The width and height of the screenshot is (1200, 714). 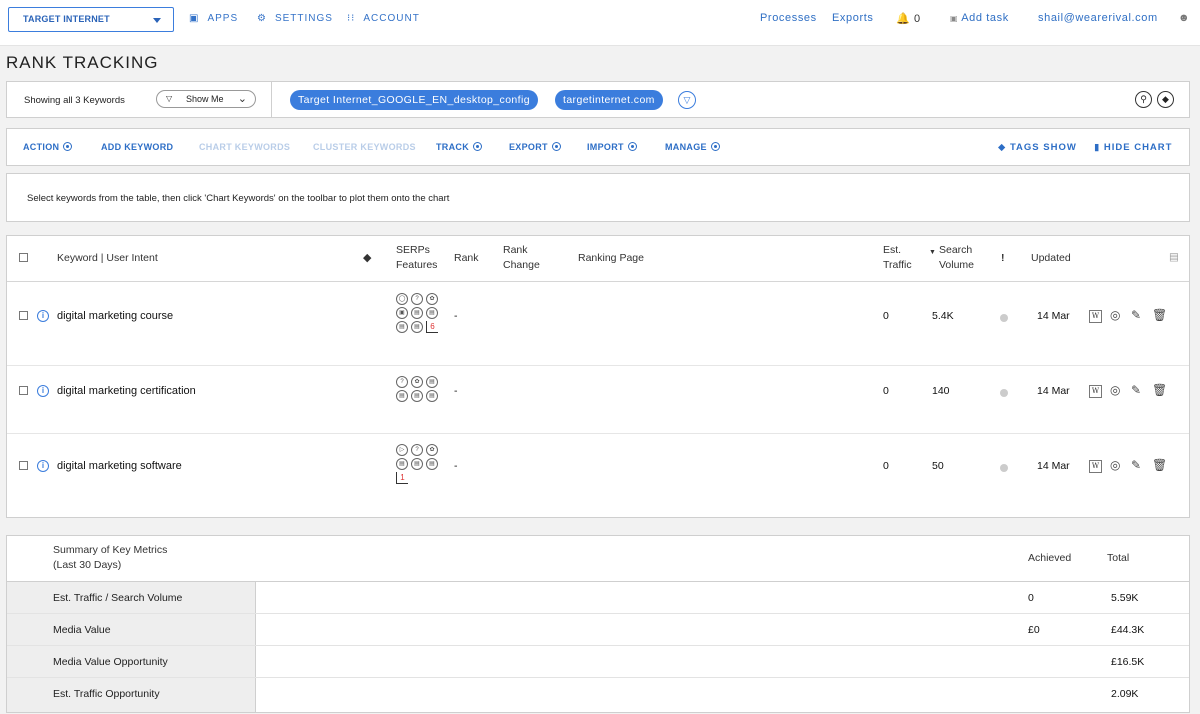 What do you see at coordinates (1004, 393) in the screenshot?
I see `status-dot` at bounding box center [1004, 393].